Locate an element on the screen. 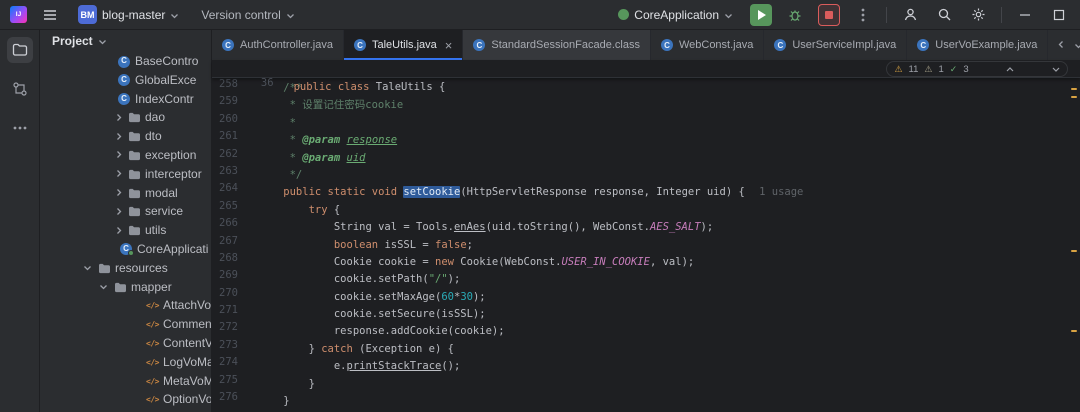 The height and width of the screenshot is (412, 1080). tab-AuthController.java: C AuthController.java is located at coordinates (278, 45).